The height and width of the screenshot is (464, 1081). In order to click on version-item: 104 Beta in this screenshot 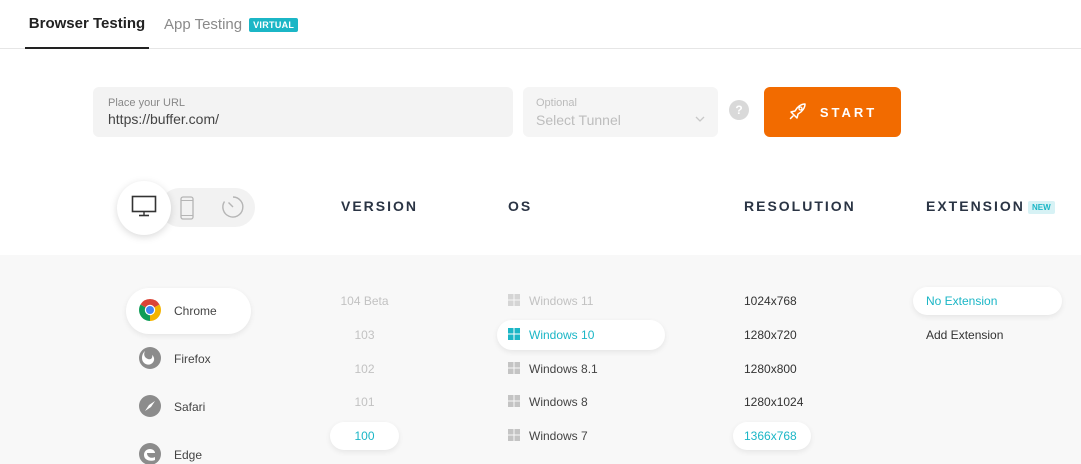, I will do `click(364, 301)`.